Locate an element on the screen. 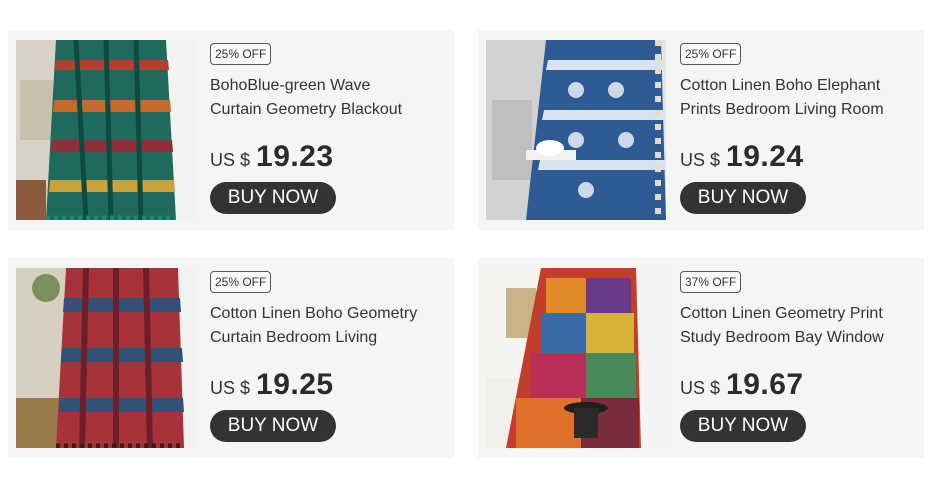  price: US $ 19.25 is located at coordinates (272, 385).